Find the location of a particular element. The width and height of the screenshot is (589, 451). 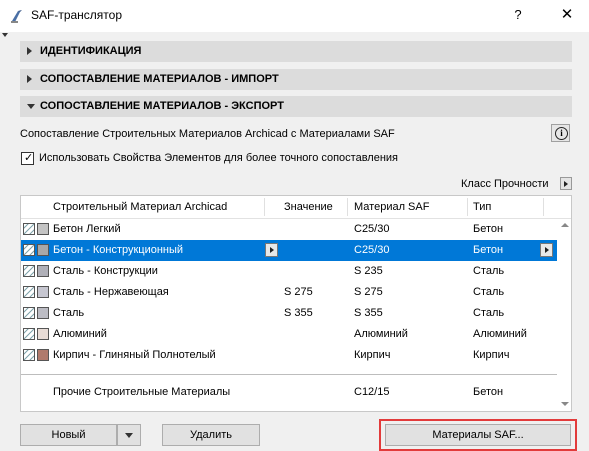

cell-material: Бетон Легкий is located at coordinates (87, 229).